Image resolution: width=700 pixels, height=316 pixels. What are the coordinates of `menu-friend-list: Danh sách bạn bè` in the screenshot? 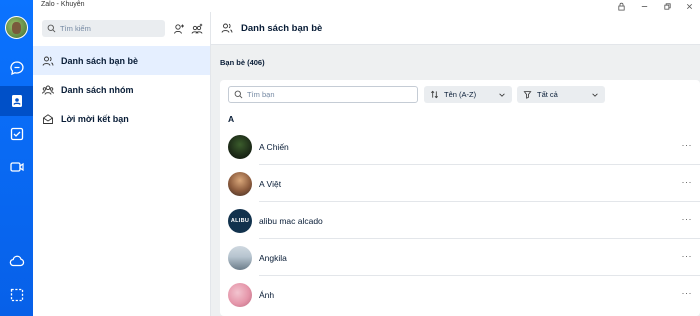 It's located at (121, 60).